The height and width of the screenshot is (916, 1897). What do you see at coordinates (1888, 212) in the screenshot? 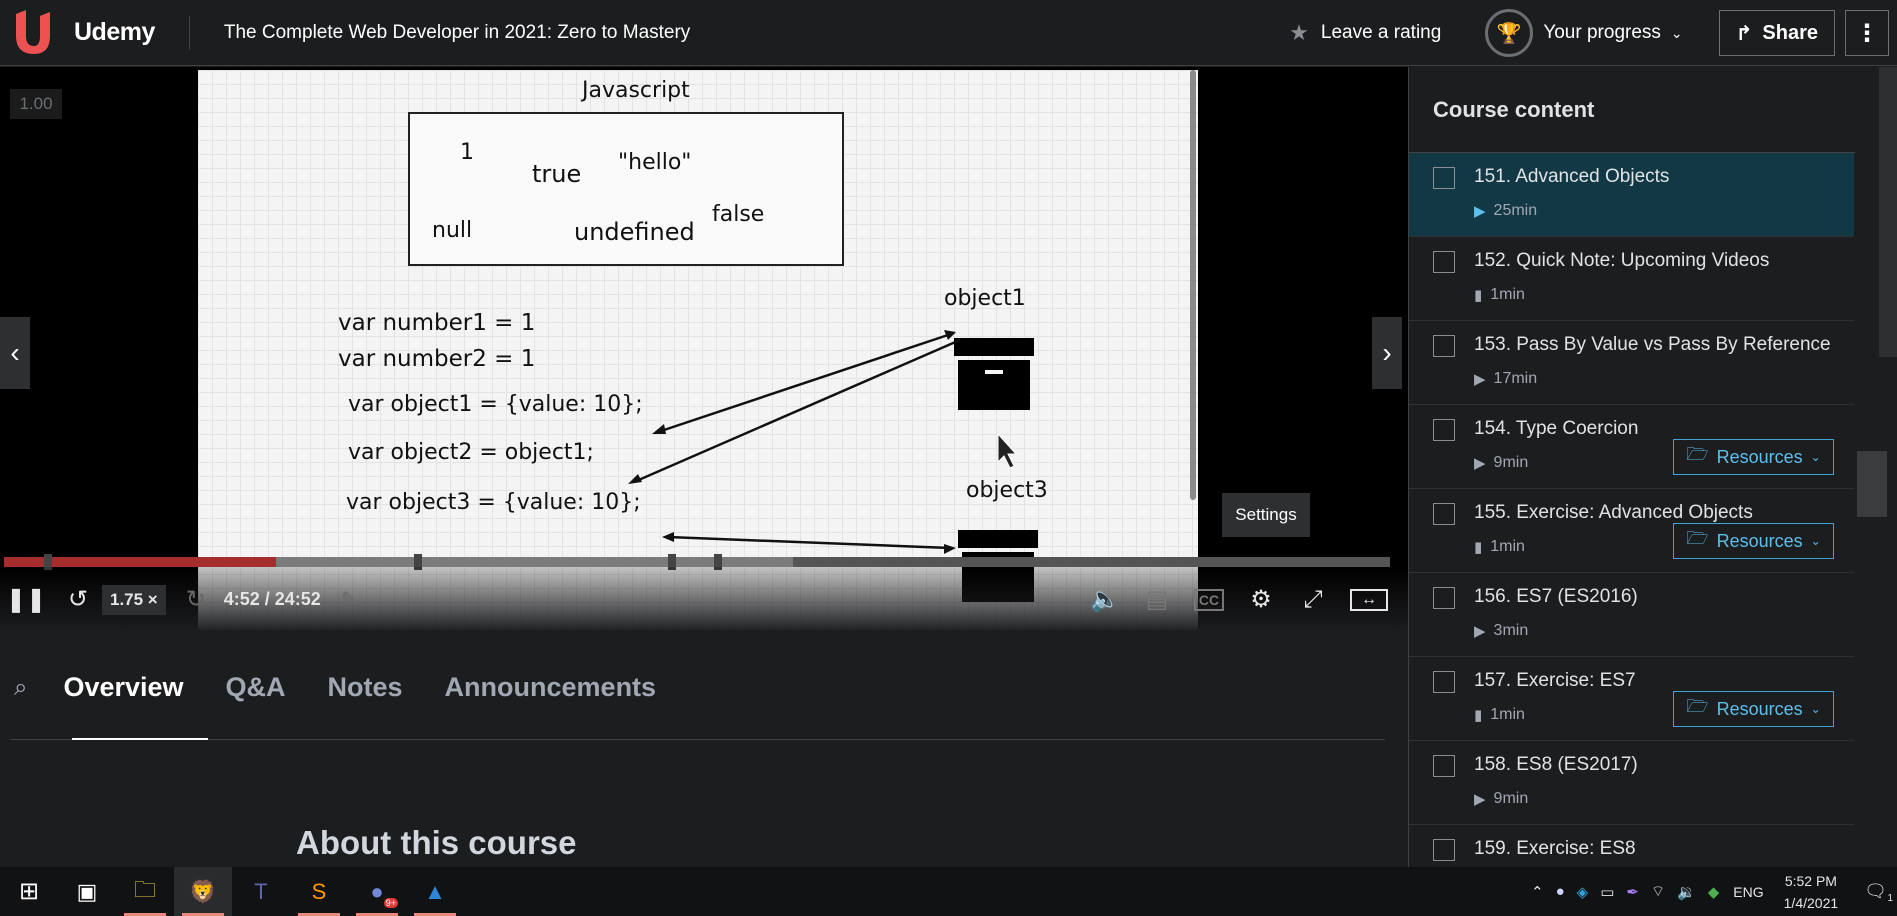
I see `page-scrollbar` at bounding box center [1888, 212].